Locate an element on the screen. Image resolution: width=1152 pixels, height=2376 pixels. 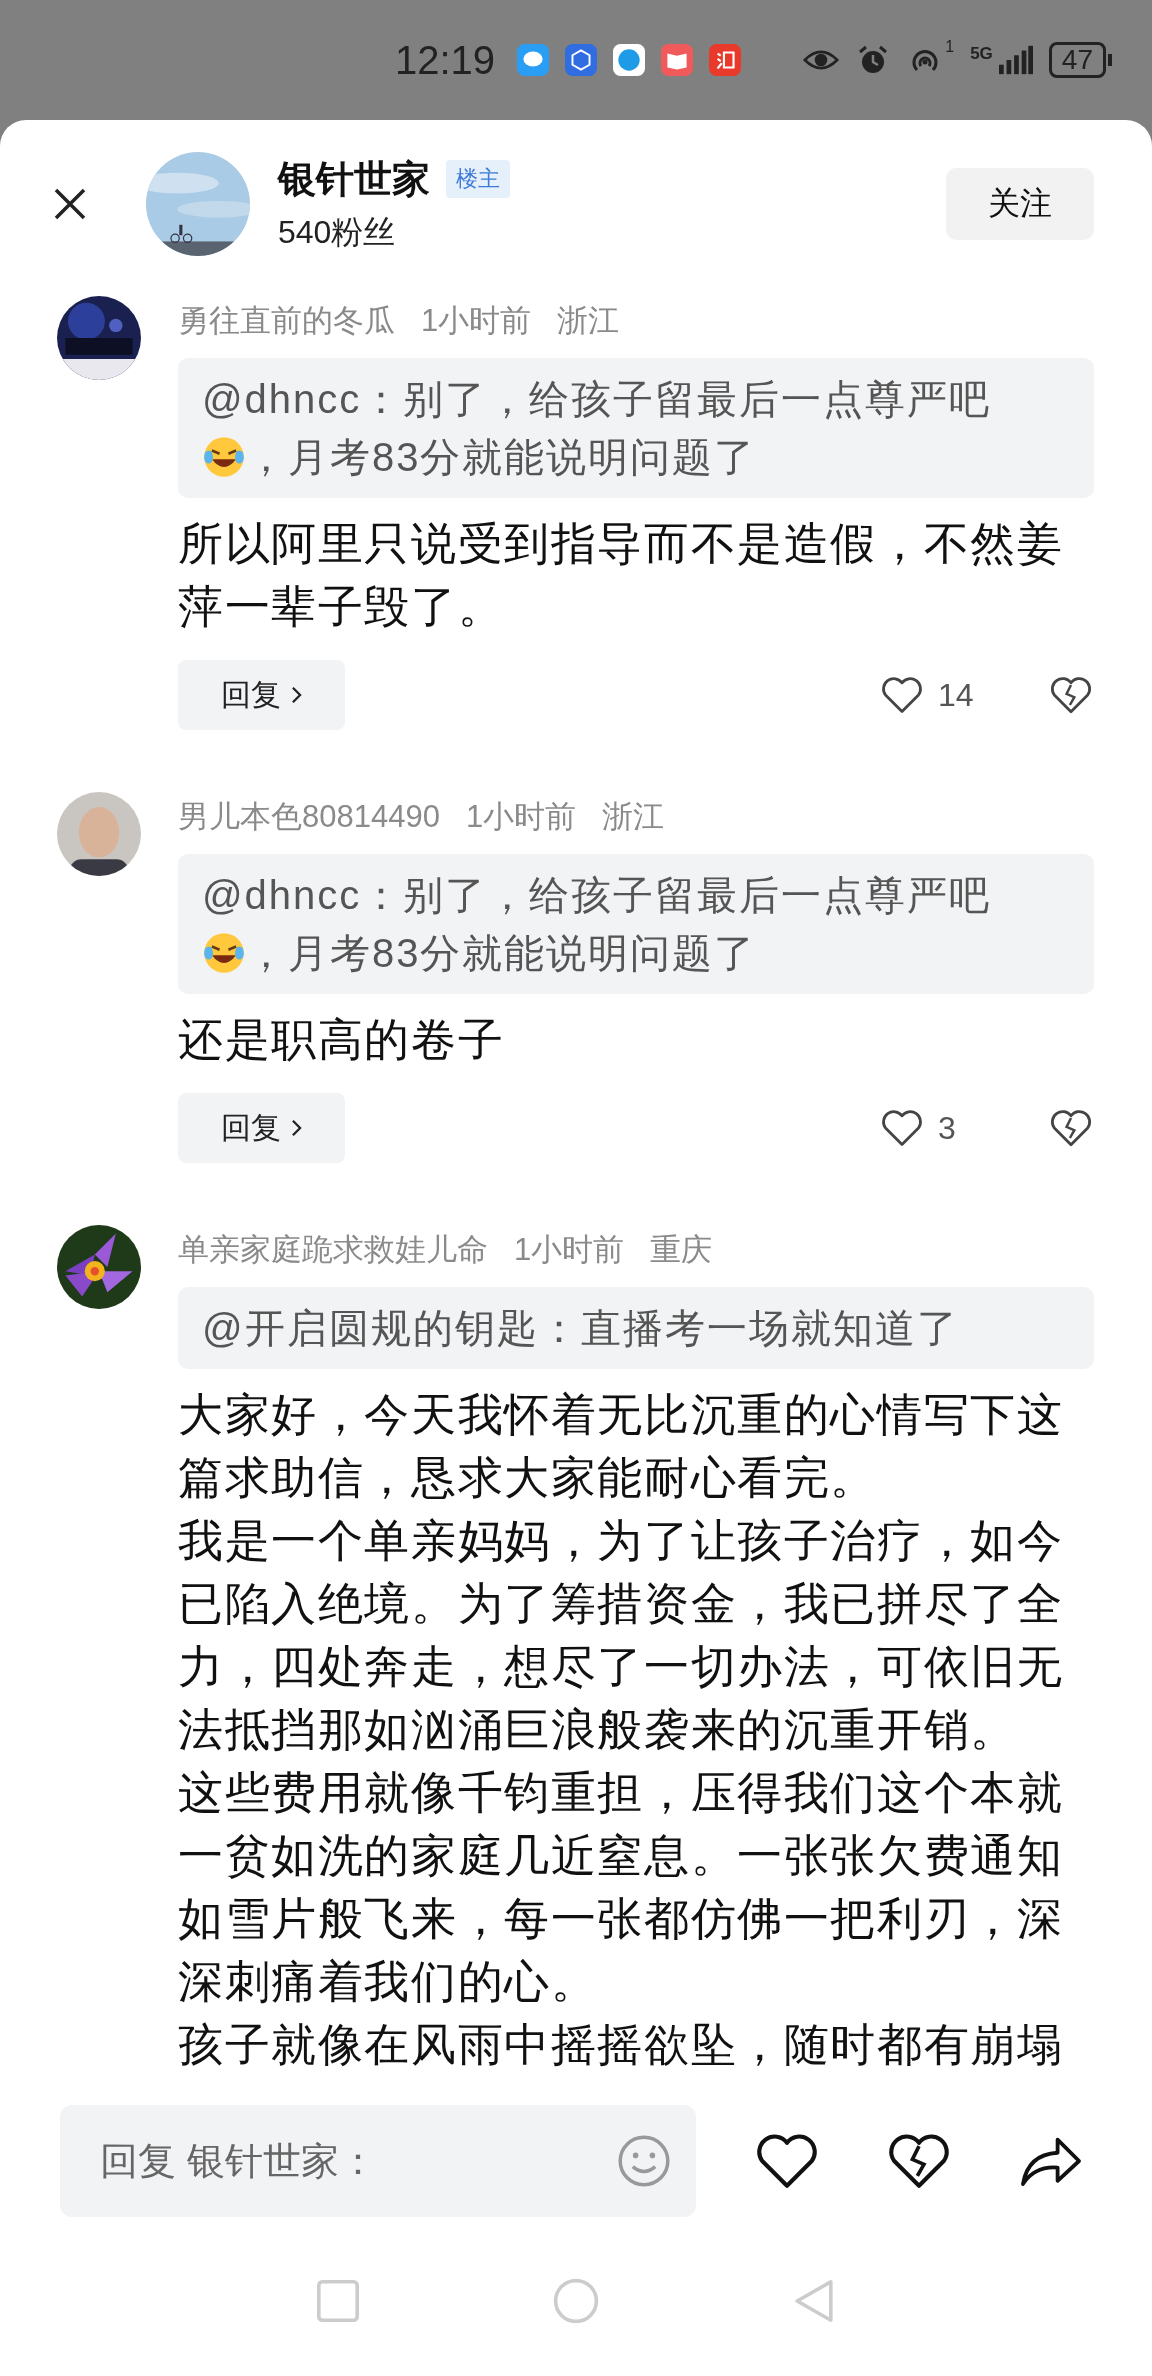
comment-text: 还是职高的卷子 is located at coordinates (342, 1040).